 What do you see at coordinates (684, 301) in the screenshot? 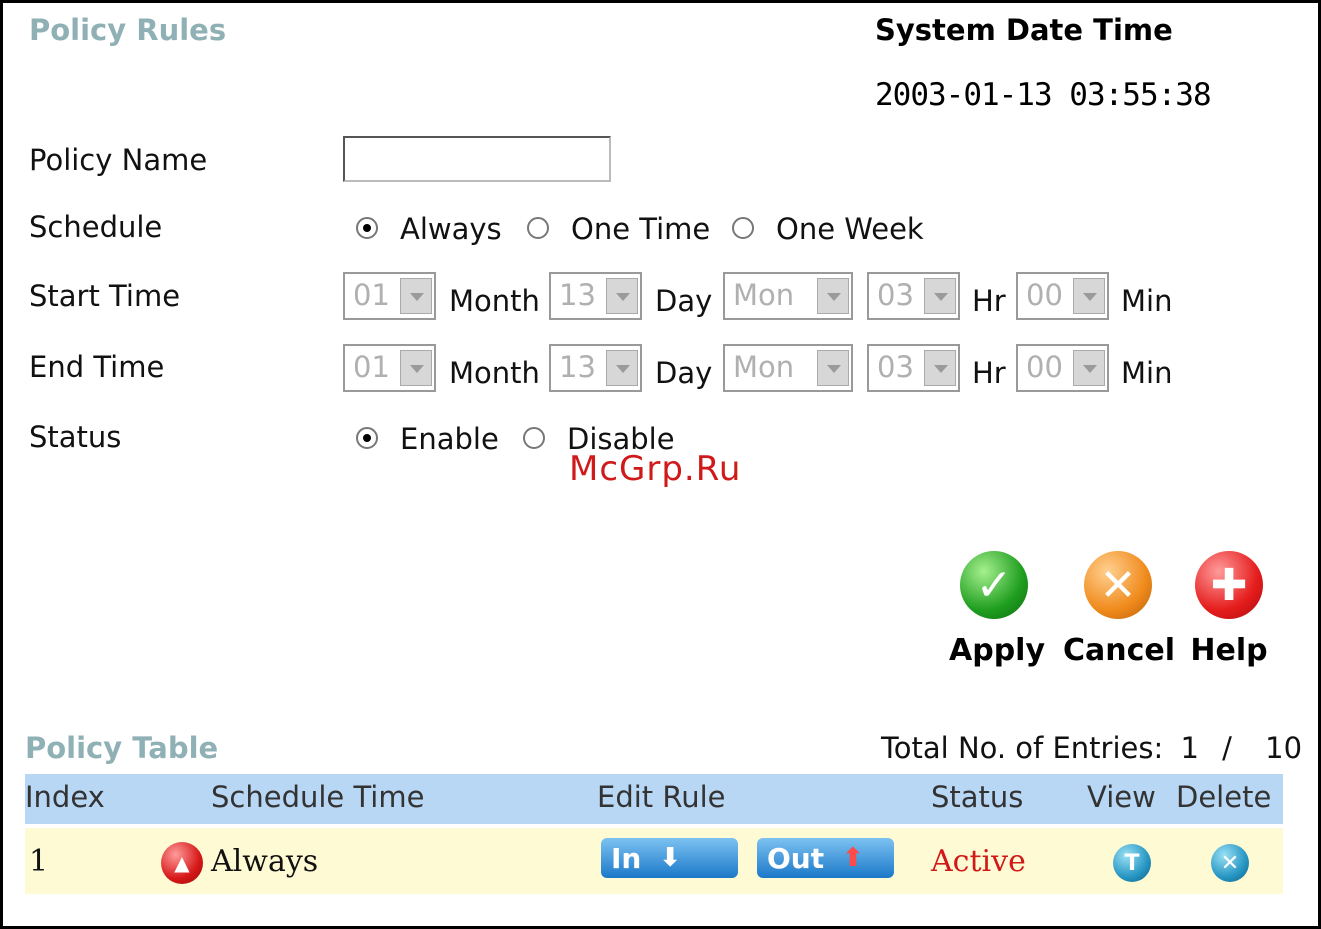
I see `start-day-unit: Day` at bounding box center [684, 301].